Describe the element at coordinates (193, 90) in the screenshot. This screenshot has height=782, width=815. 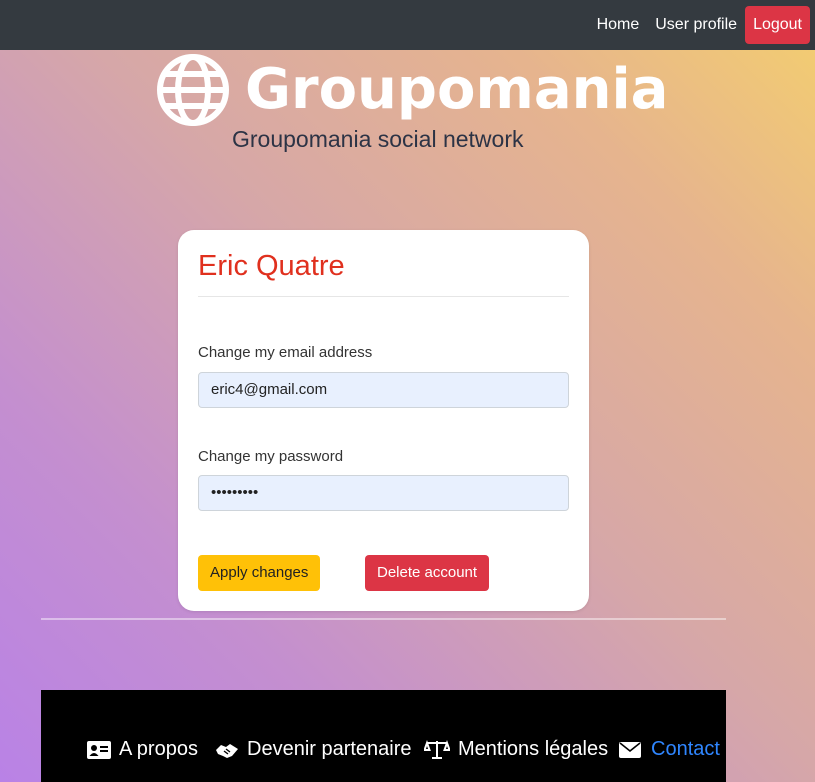
I see `globe-icon` at that location.